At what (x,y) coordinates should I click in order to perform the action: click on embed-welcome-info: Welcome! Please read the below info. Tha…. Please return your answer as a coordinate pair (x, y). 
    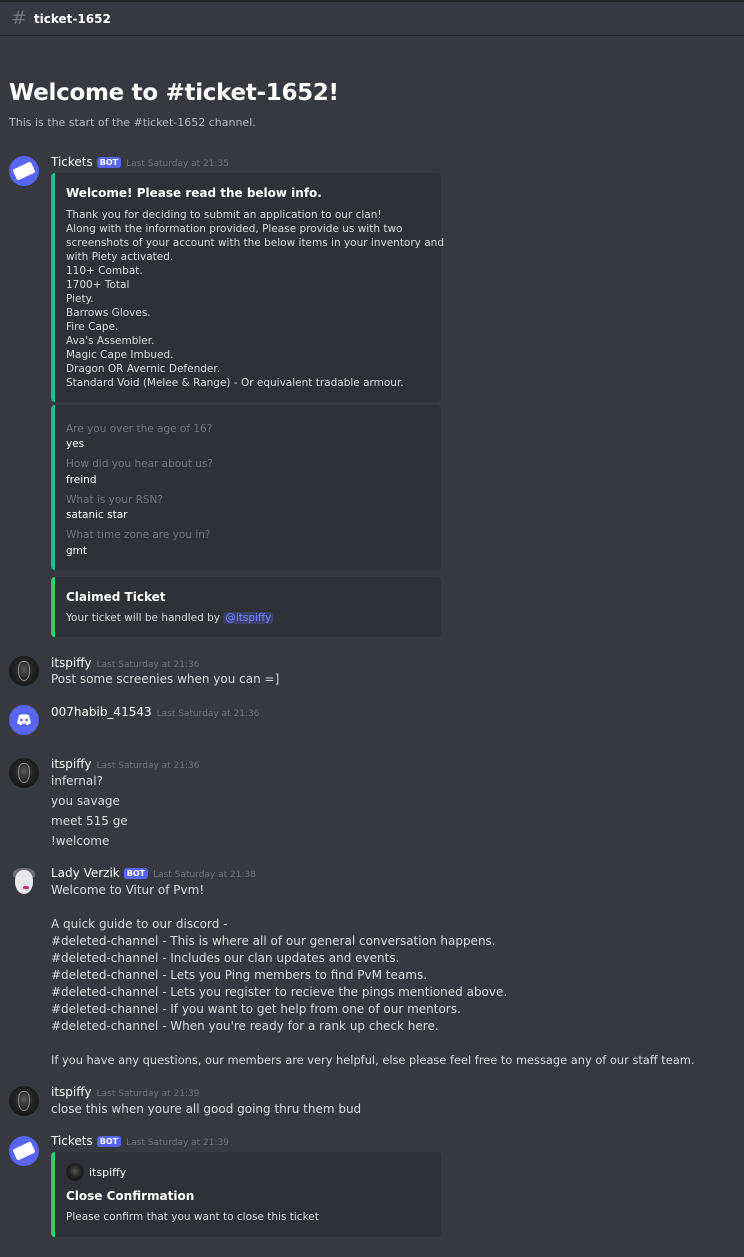
    Looking at the image, I should click on (247, 287).